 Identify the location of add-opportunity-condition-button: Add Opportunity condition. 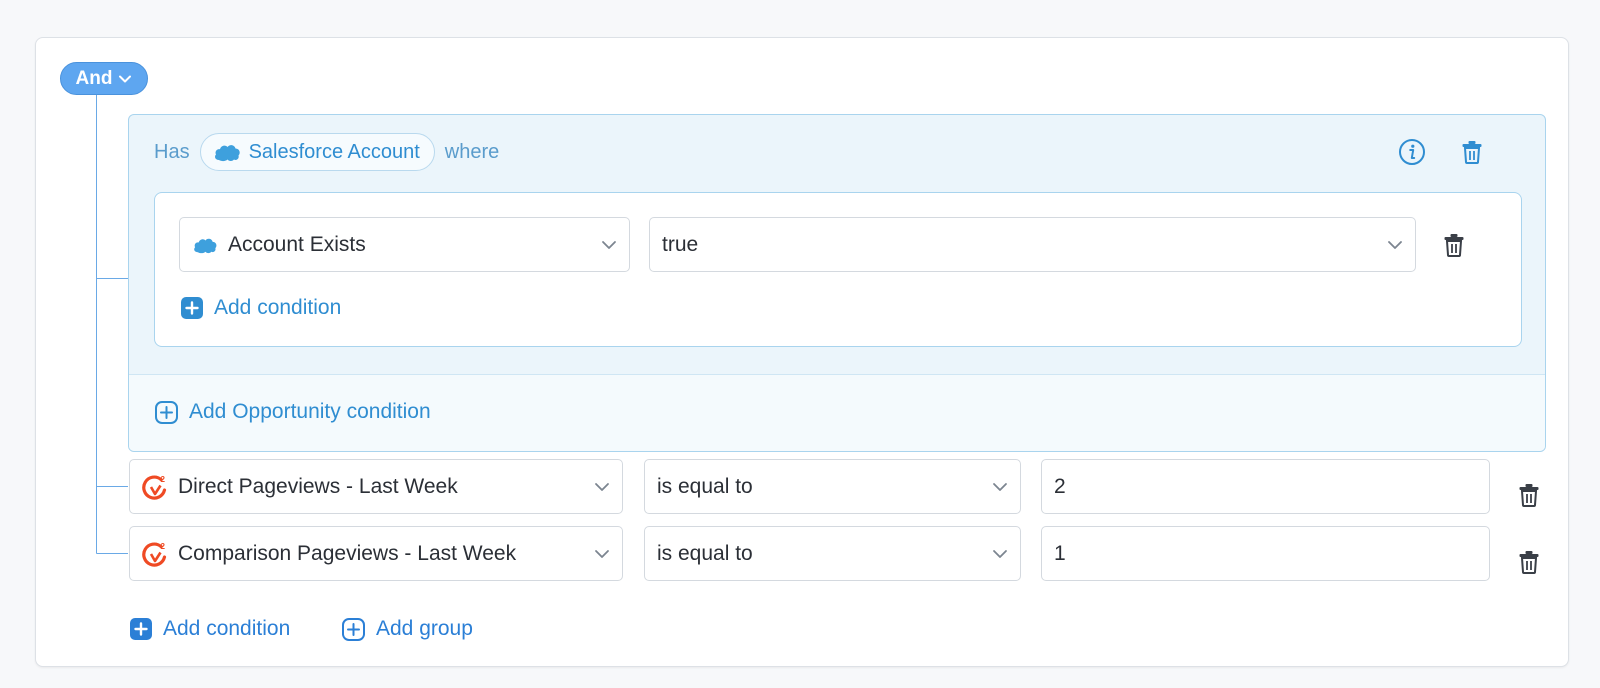
(293, 412).